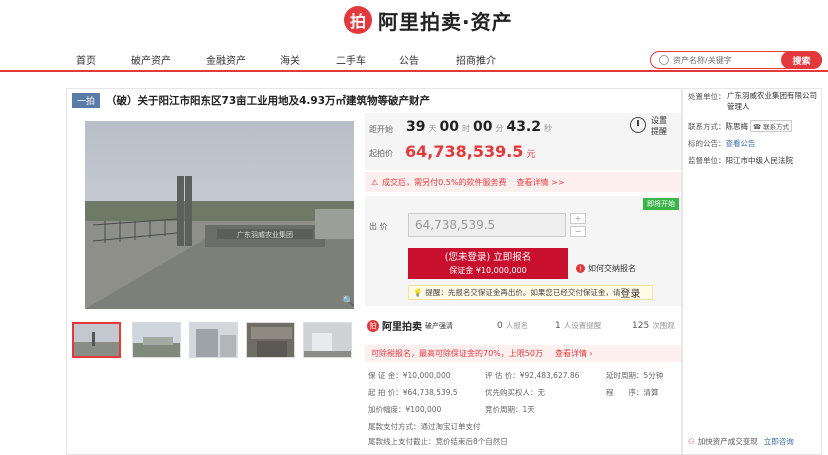 This screenshot has height=455, width=828. Describe the element at coordinates (727, 441) in the screenshot. I see `consult-text: 加快资产成交变现` at that location.